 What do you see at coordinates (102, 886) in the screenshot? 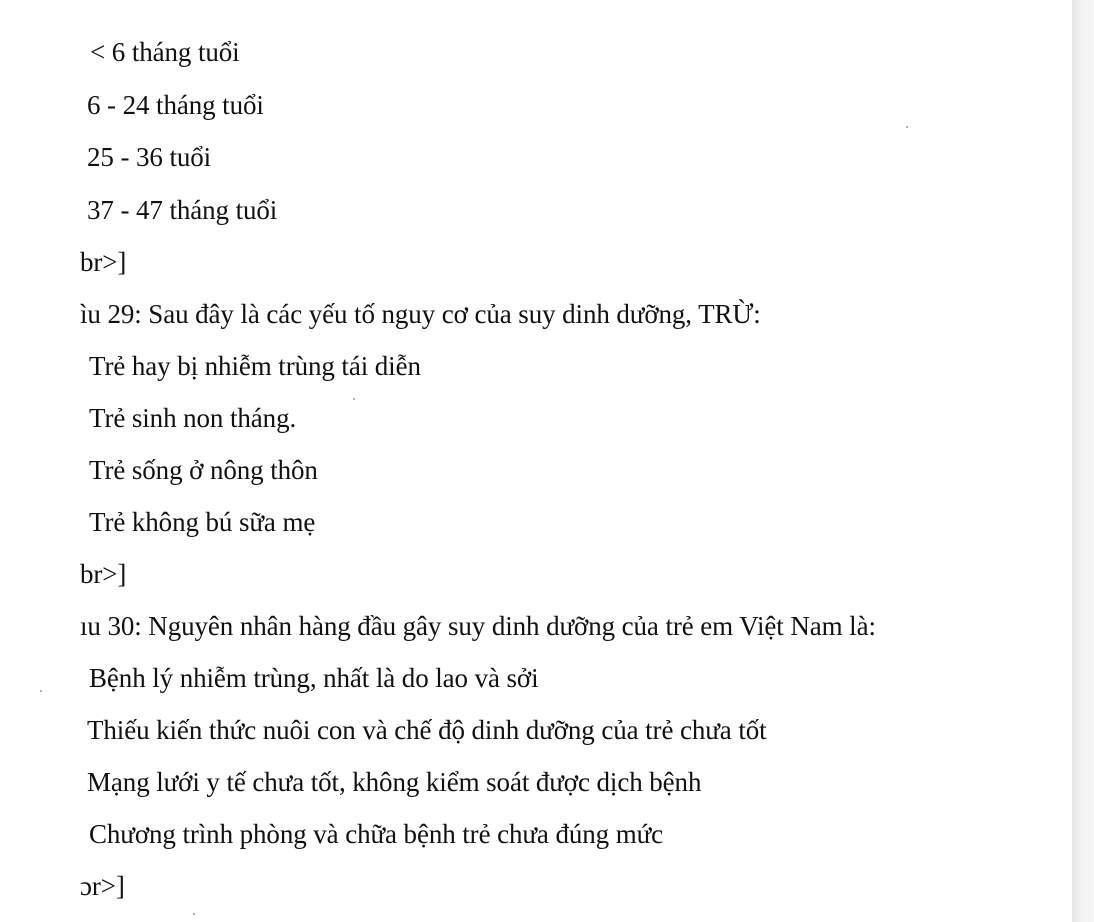
I see `br-marker: ɔr>]` at bounding box center [102, 886].